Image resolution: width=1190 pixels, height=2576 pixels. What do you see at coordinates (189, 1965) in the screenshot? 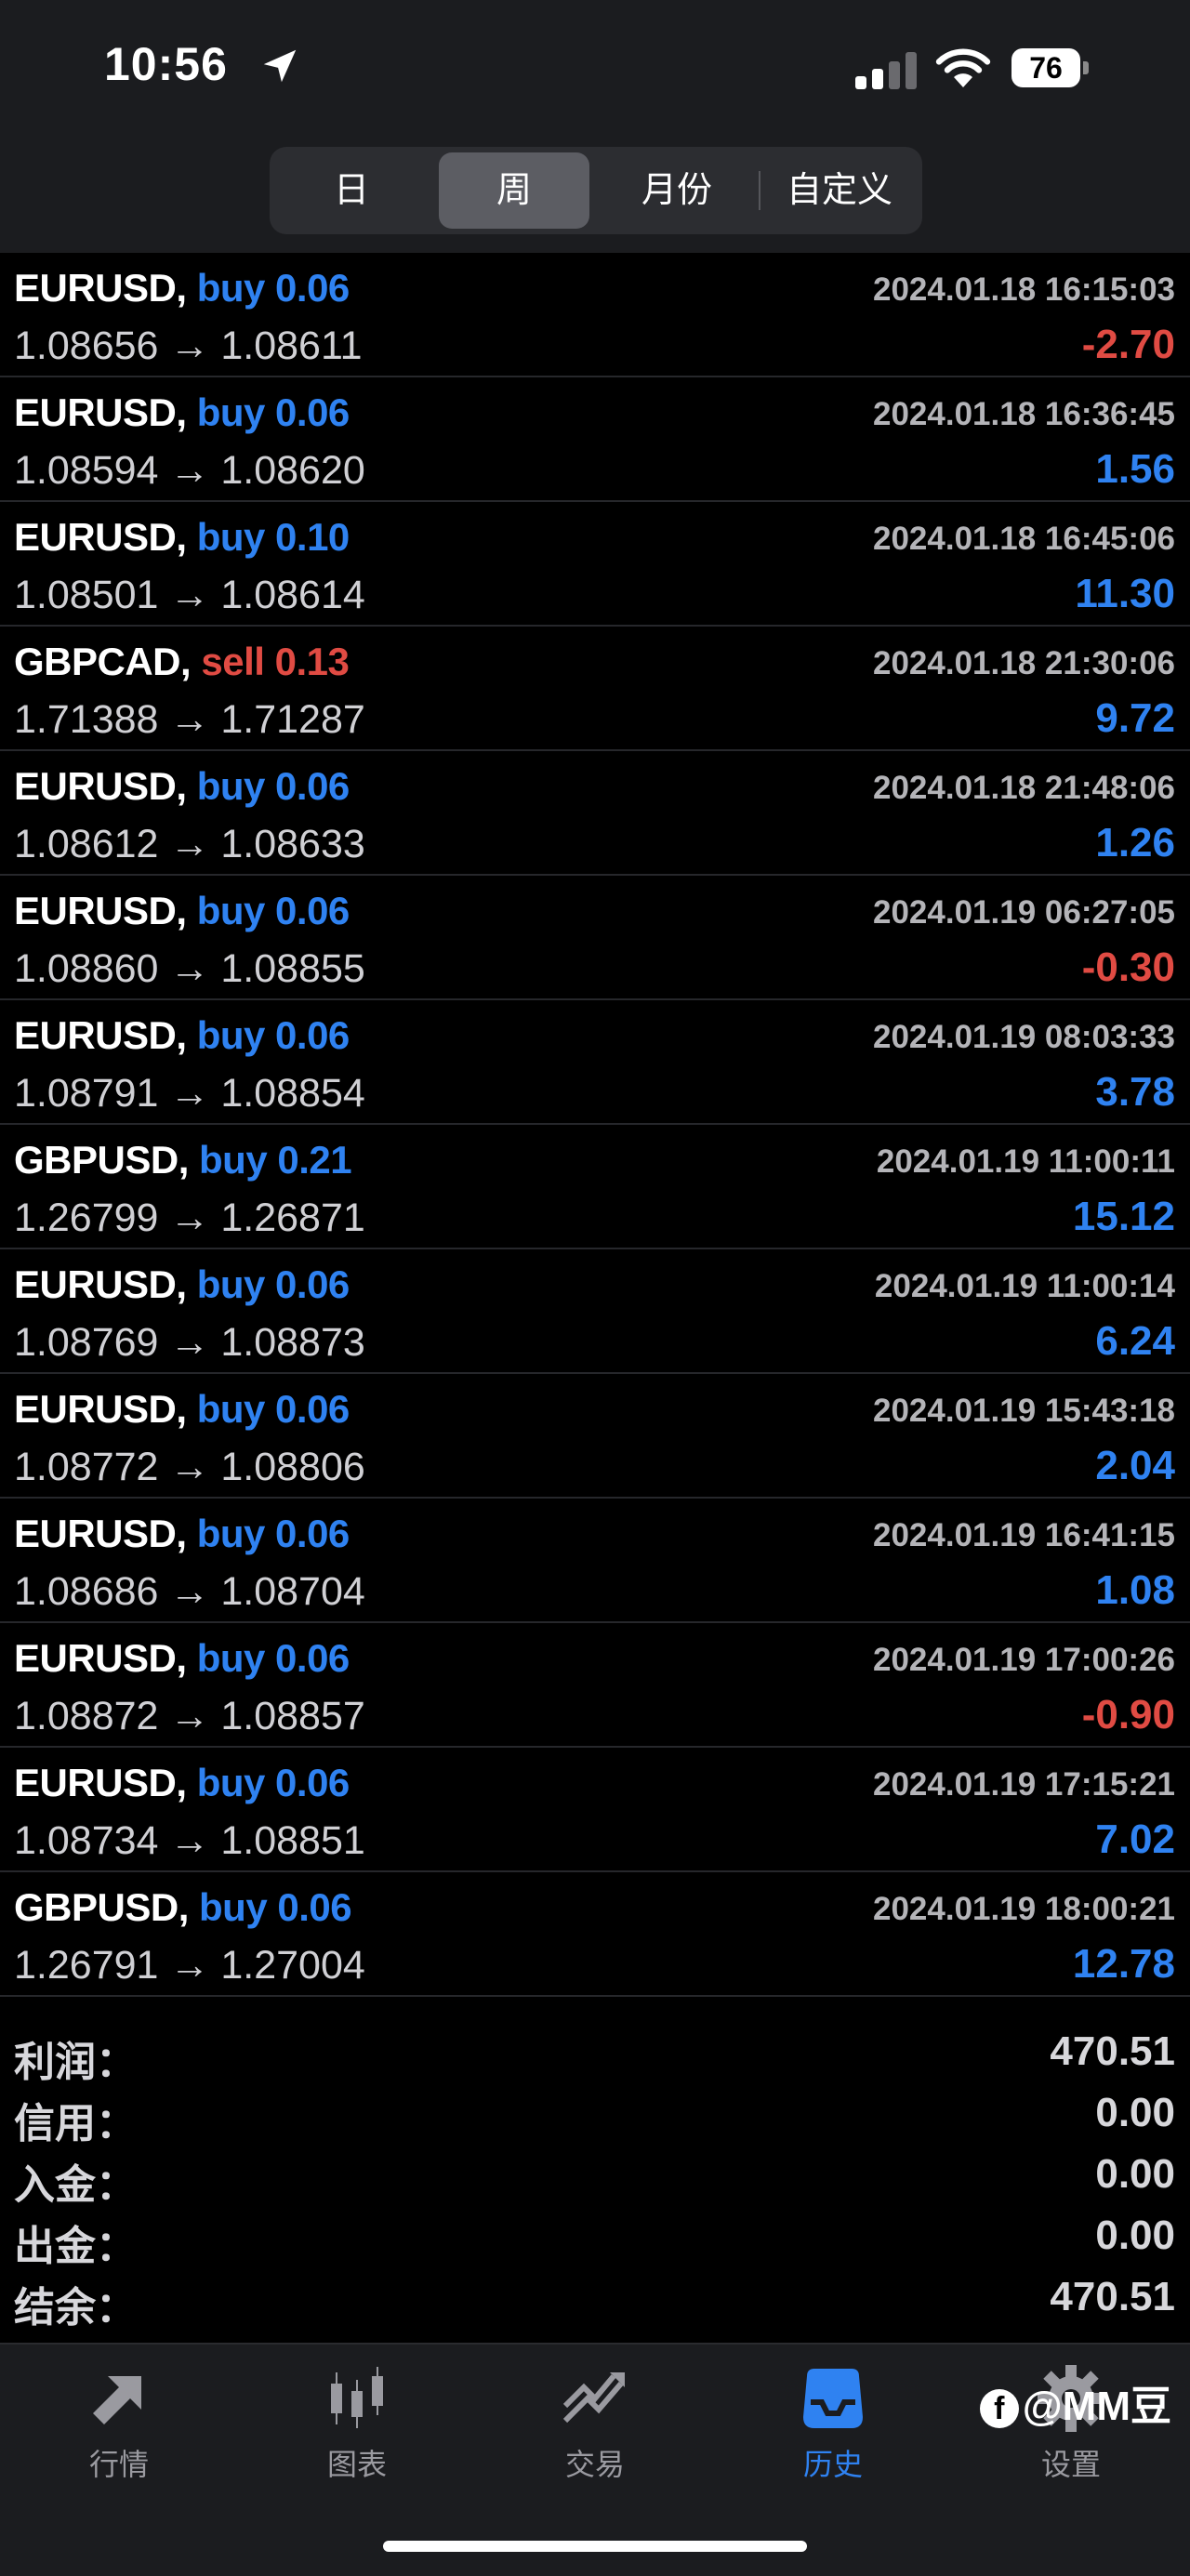
I see `trade-prices: 1.26791 → 1.27004` at bounding box center [189, 1965].